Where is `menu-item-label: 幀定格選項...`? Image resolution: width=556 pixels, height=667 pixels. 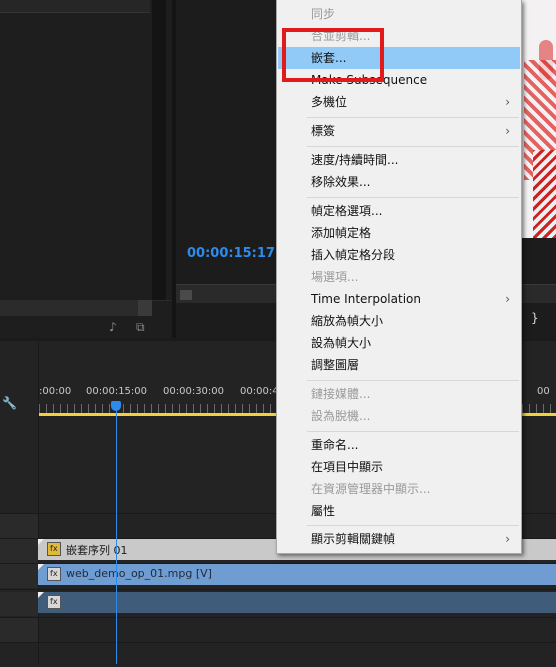 menu-item-label: 幀定格選項... is located at coordinates (347, 211).